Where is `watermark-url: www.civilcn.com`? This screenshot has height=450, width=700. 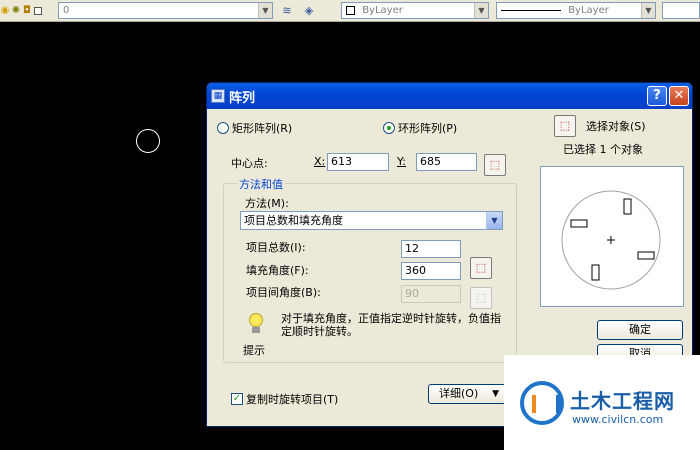 watermark-url: www.civilcn.com is located at coordinates (618, 419).